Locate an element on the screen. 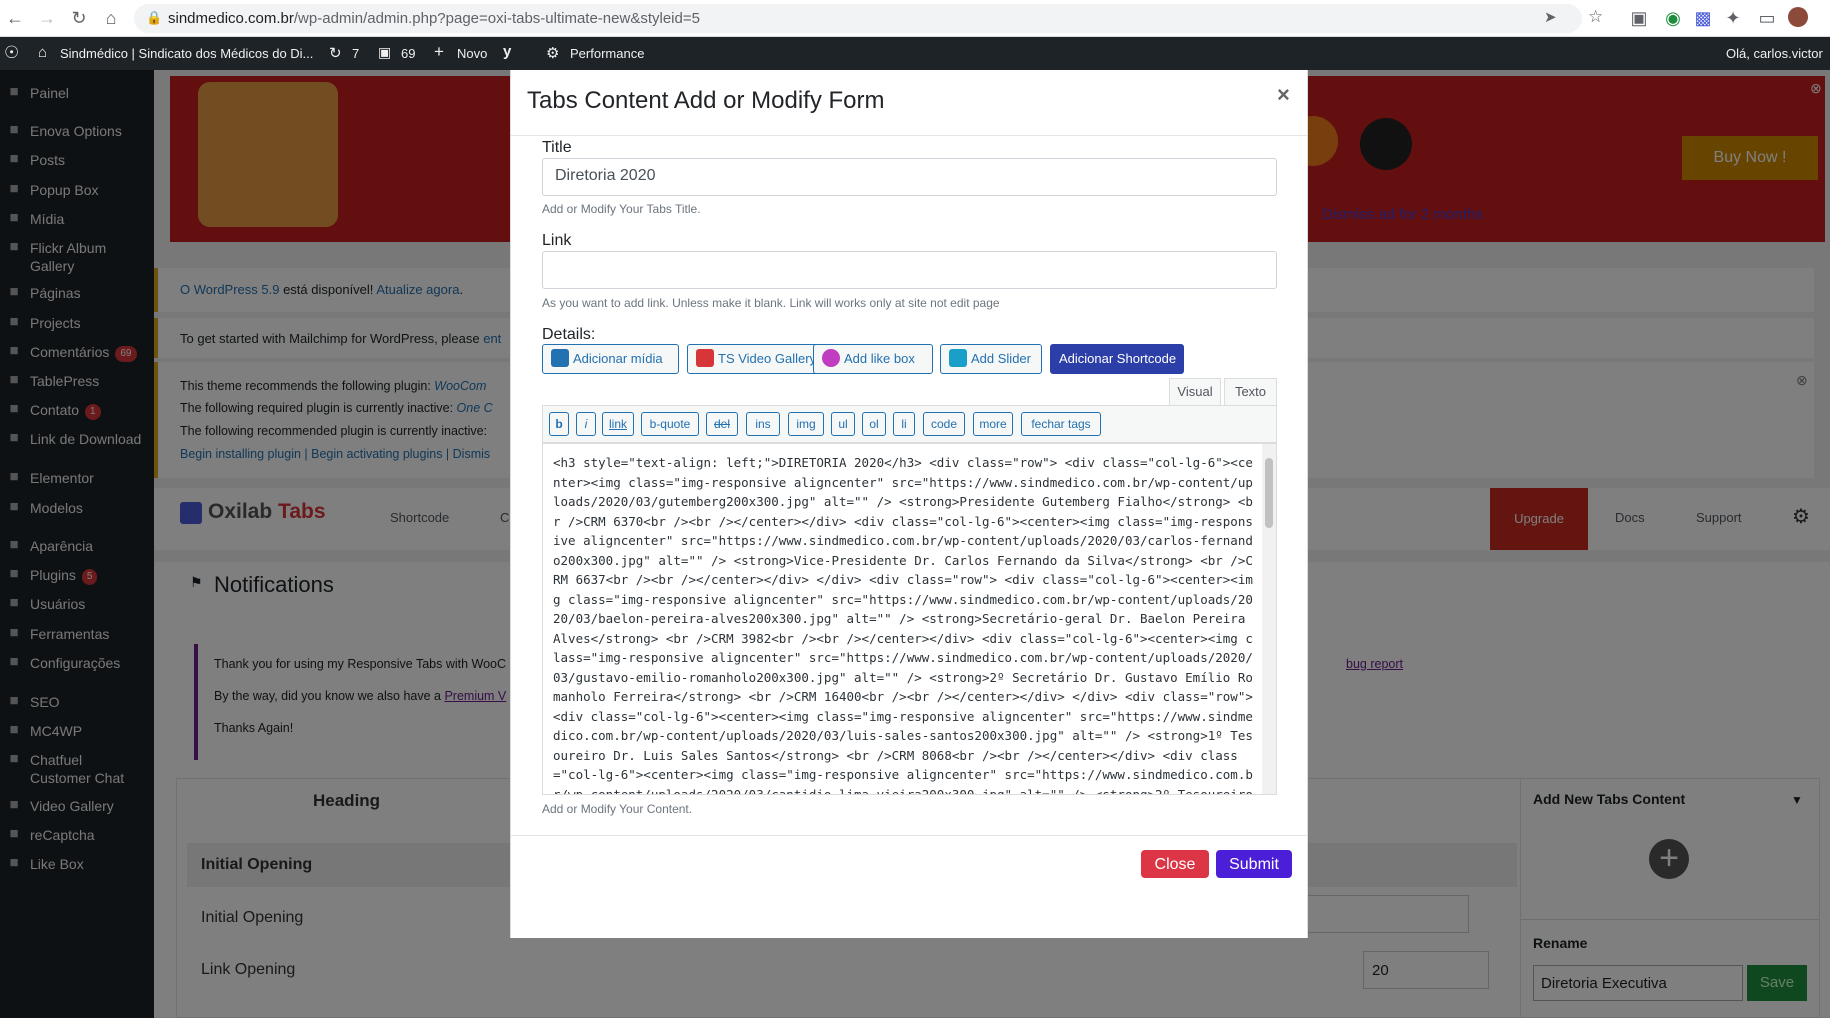 The height and width of the screenshot is (1018, 1830). modal-footer-divider is located at coordinates (909, 835).